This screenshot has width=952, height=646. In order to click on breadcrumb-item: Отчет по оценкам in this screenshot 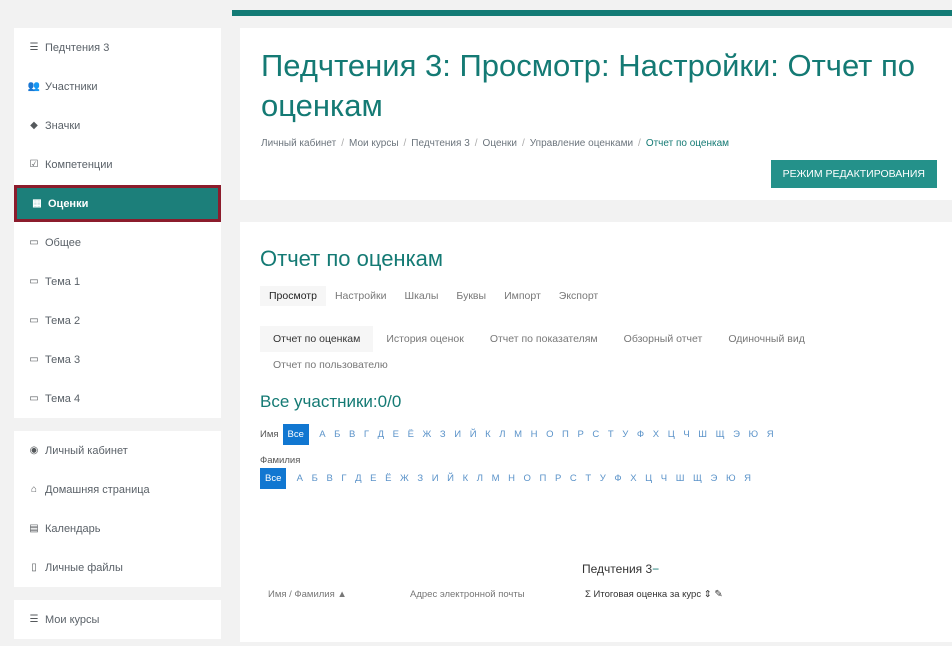, I will do `click(687, 143)`.